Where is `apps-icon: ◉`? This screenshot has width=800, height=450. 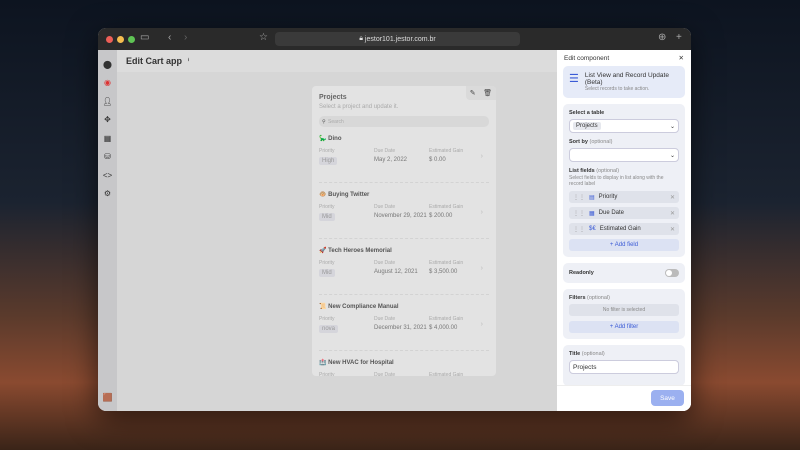 apps-icon: ◉ is located at coordinates (107, 83).